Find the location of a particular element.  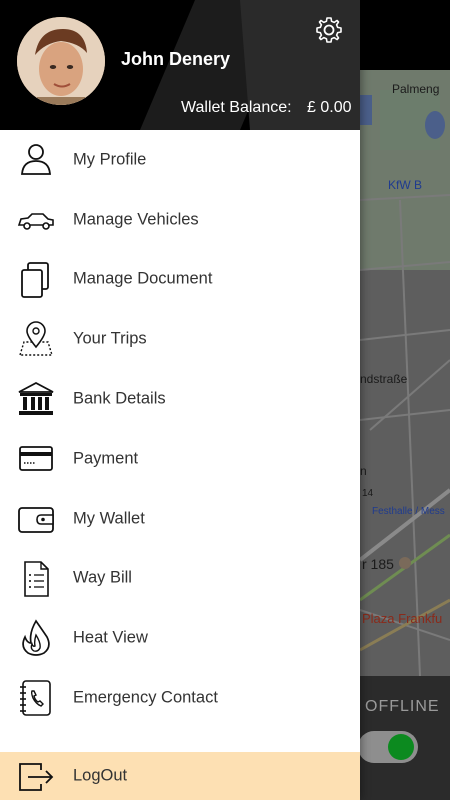

map-label: Festhalle / Mess is located at coordinates (408, 511).